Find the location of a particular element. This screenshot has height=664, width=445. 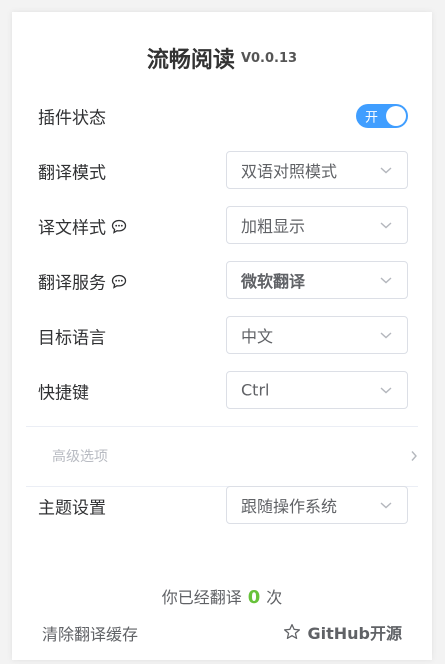

translation-service-label-group: 翻译服务 is located at coordinates (82, 281).